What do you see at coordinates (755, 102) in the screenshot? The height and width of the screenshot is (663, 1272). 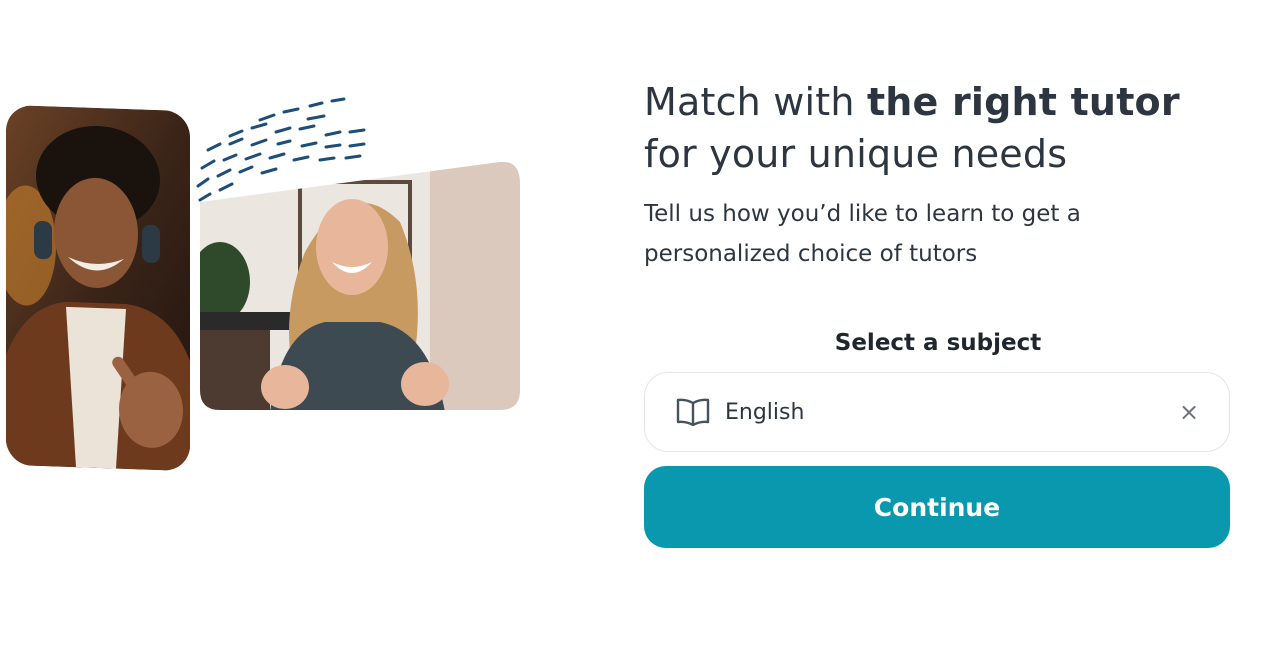 I see `headline-pre: Match with` at bounding box center [755, 102].